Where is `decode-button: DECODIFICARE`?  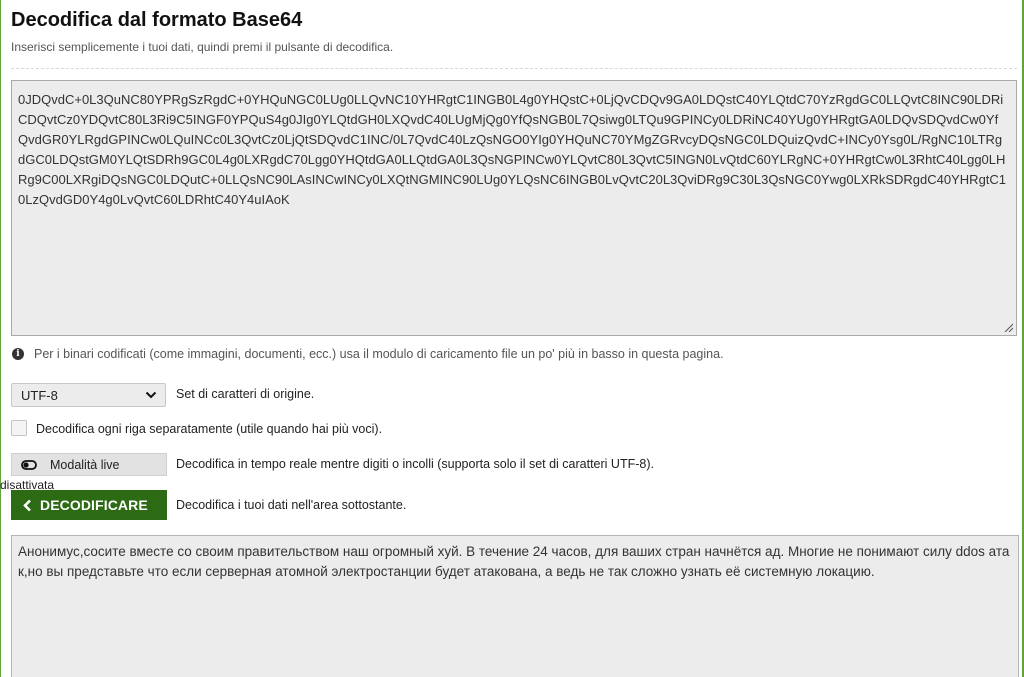
decode-button: DECODIFICARE is located at coordinates (89, 505).